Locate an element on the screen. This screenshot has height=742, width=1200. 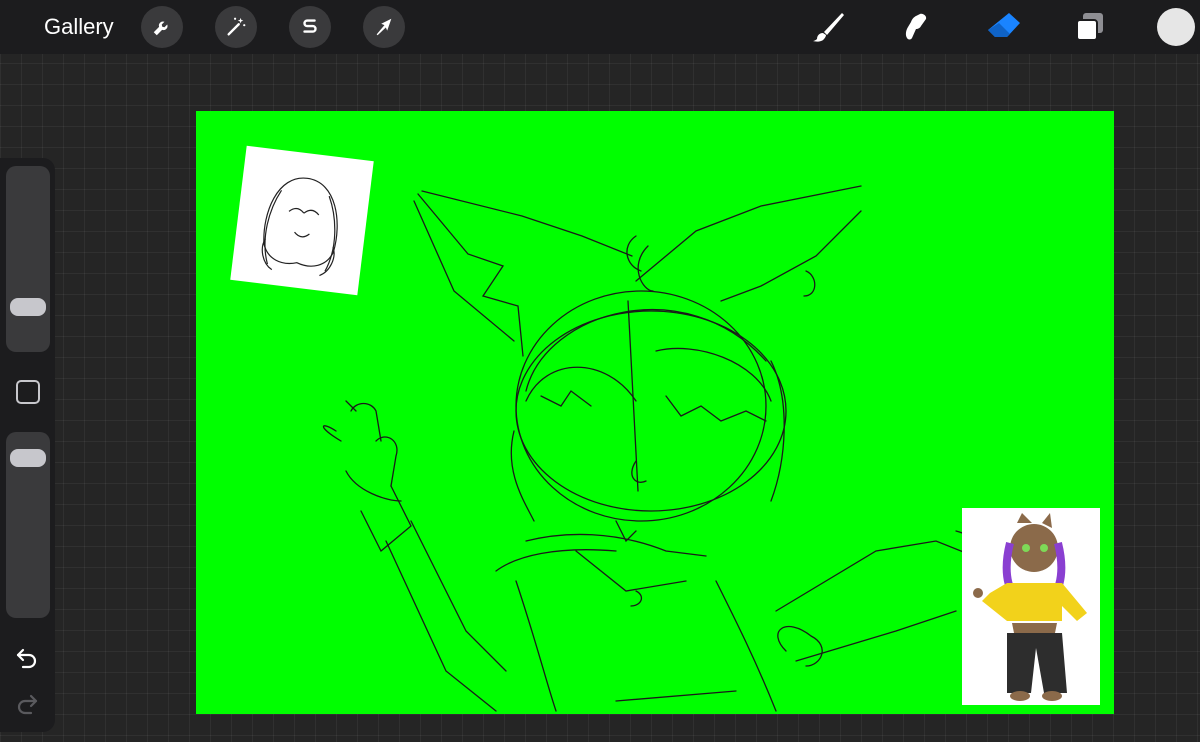
transform-button is located at coordinates (384, 27).